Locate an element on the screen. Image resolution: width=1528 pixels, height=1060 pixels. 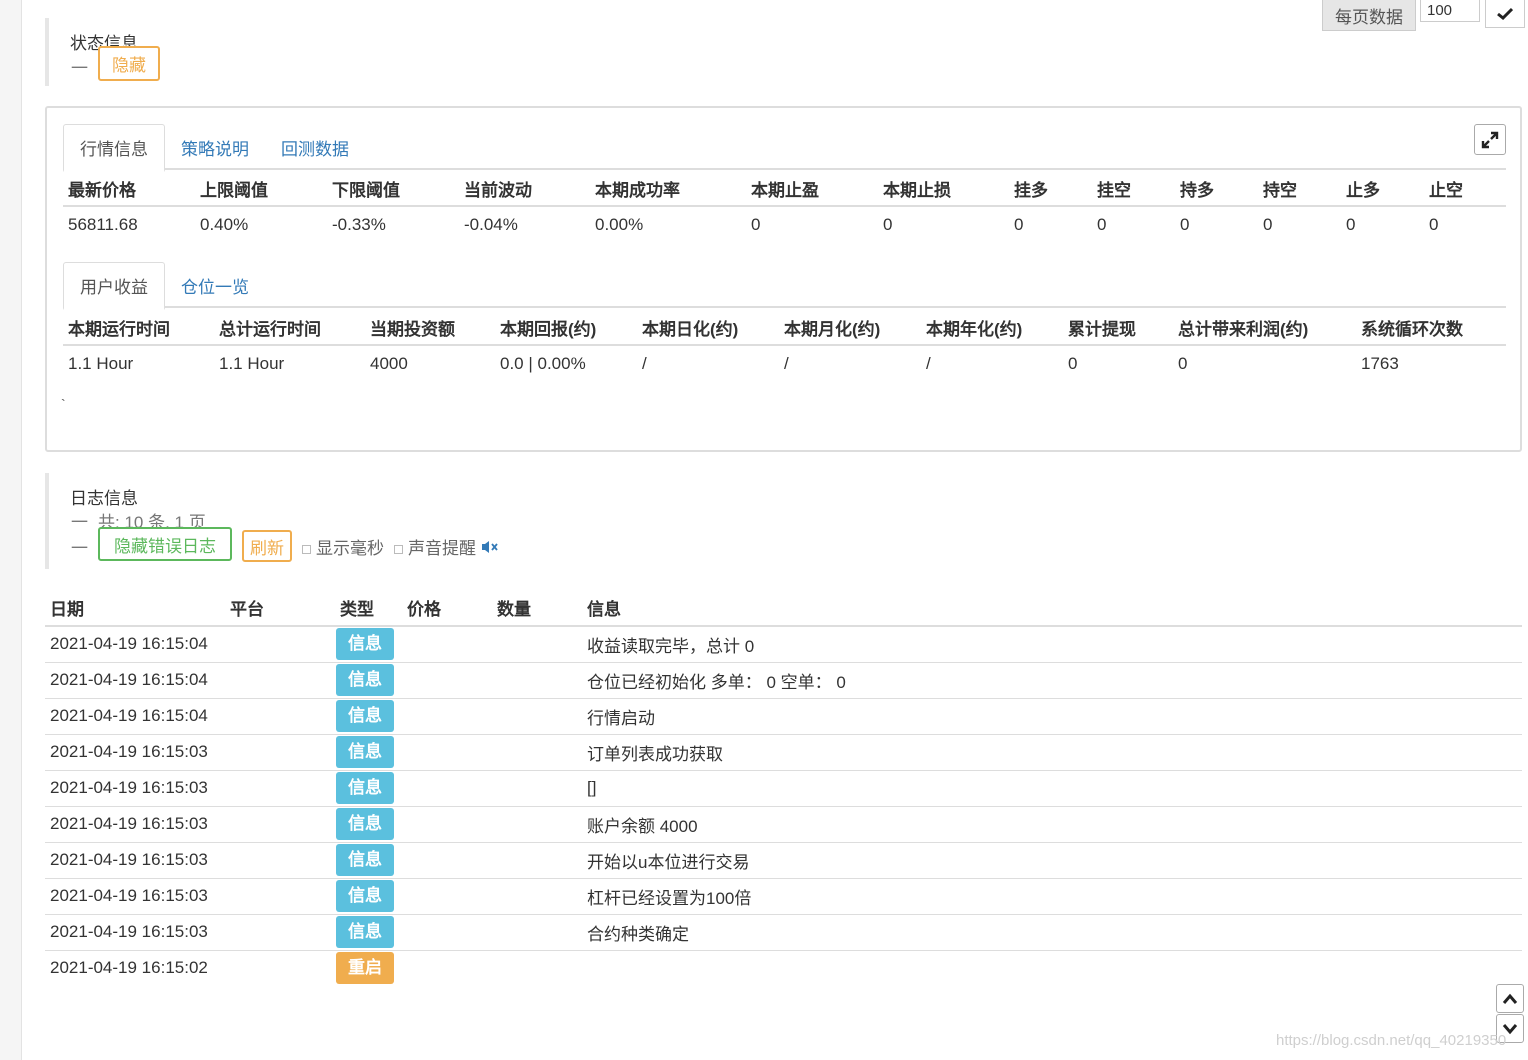
page-size-apply-button is located at coordinates (1505, 14).